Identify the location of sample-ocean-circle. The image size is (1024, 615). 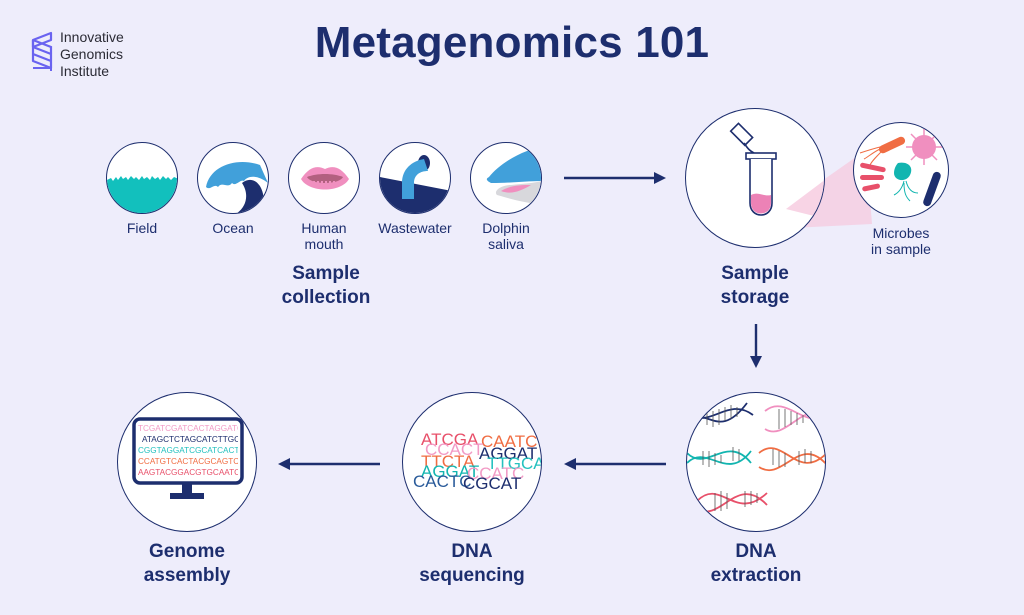
(233, 178).